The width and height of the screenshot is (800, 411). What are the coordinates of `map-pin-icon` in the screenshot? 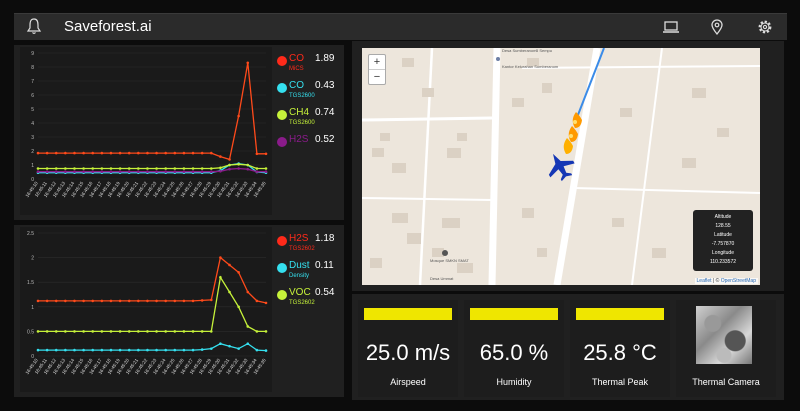 It's located at (717, 27).